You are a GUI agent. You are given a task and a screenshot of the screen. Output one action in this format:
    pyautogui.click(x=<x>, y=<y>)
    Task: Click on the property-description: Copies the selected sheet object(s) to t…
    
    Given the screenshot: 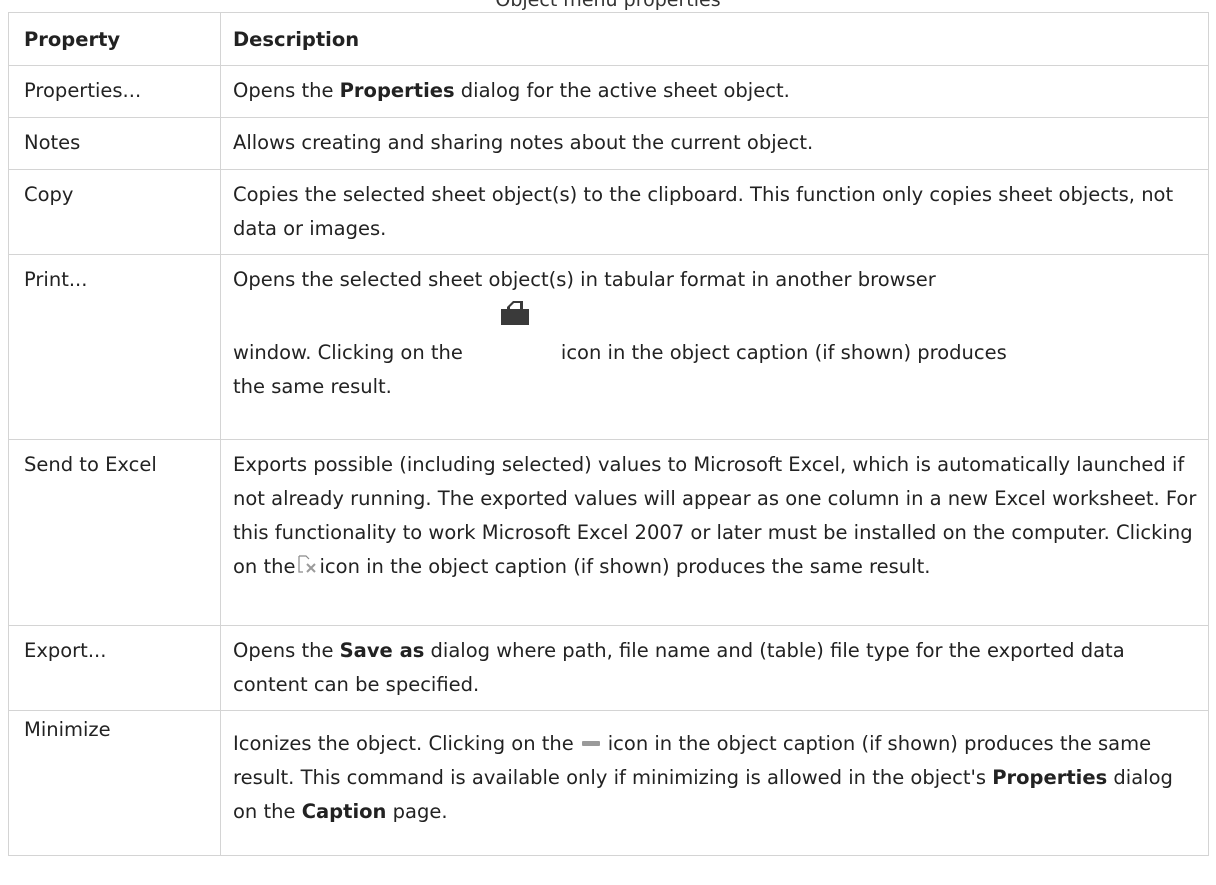 What is the action you would take?
    pyautogui.click(x=714, y=212)
    